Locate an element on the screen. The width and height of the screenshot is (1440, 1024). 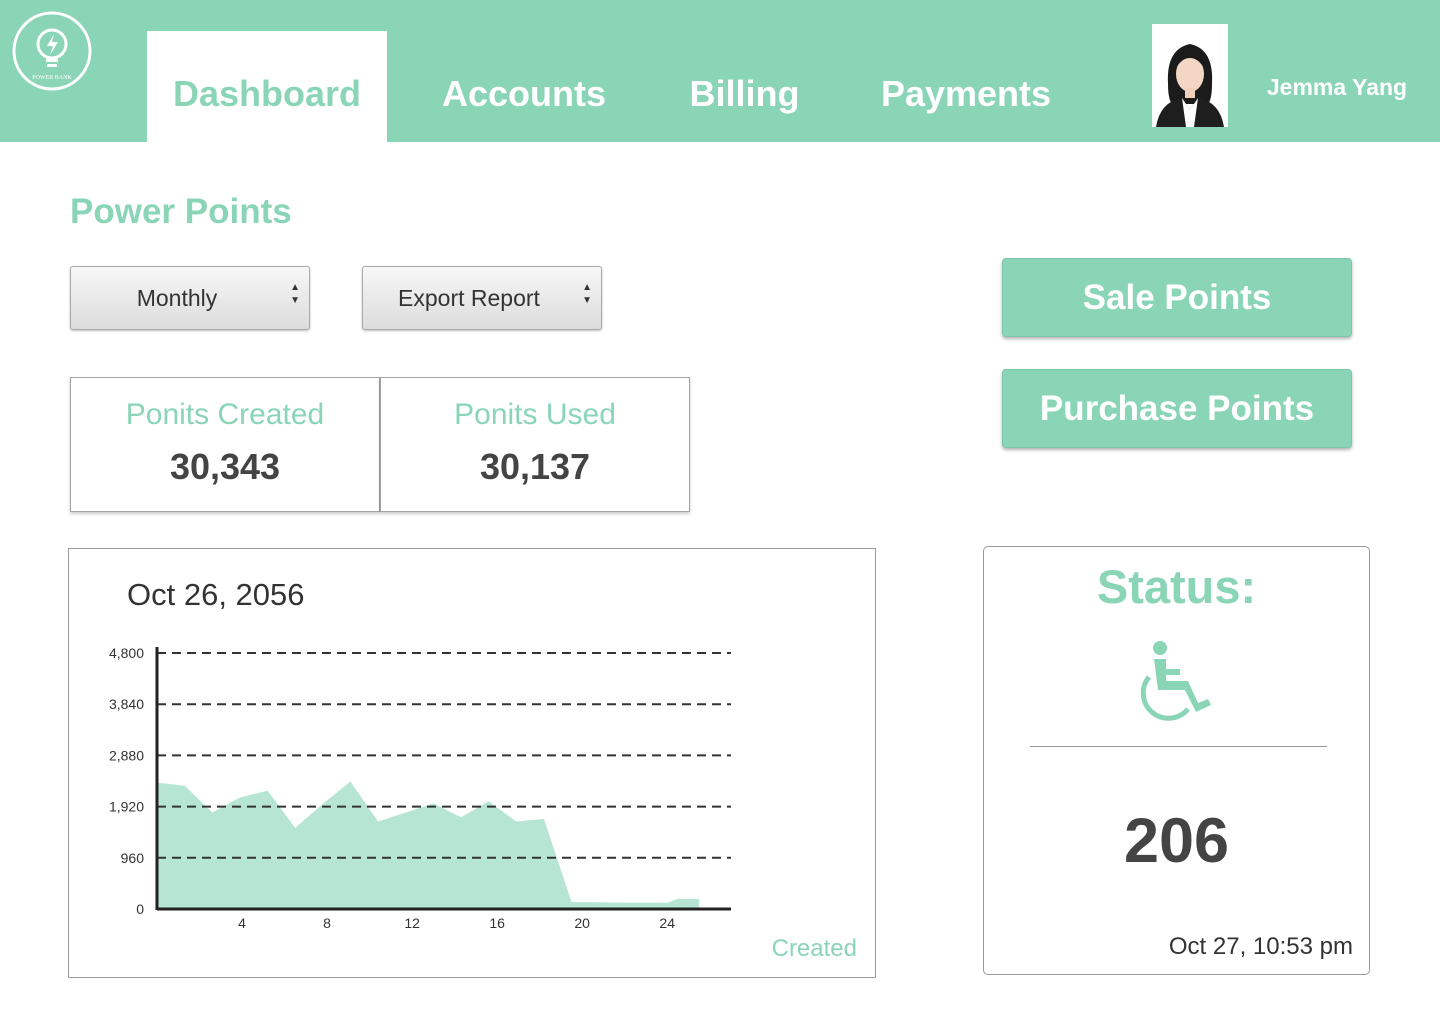
power-bank-logo-icon: POWER BANK is located at coordinates (52, 51).